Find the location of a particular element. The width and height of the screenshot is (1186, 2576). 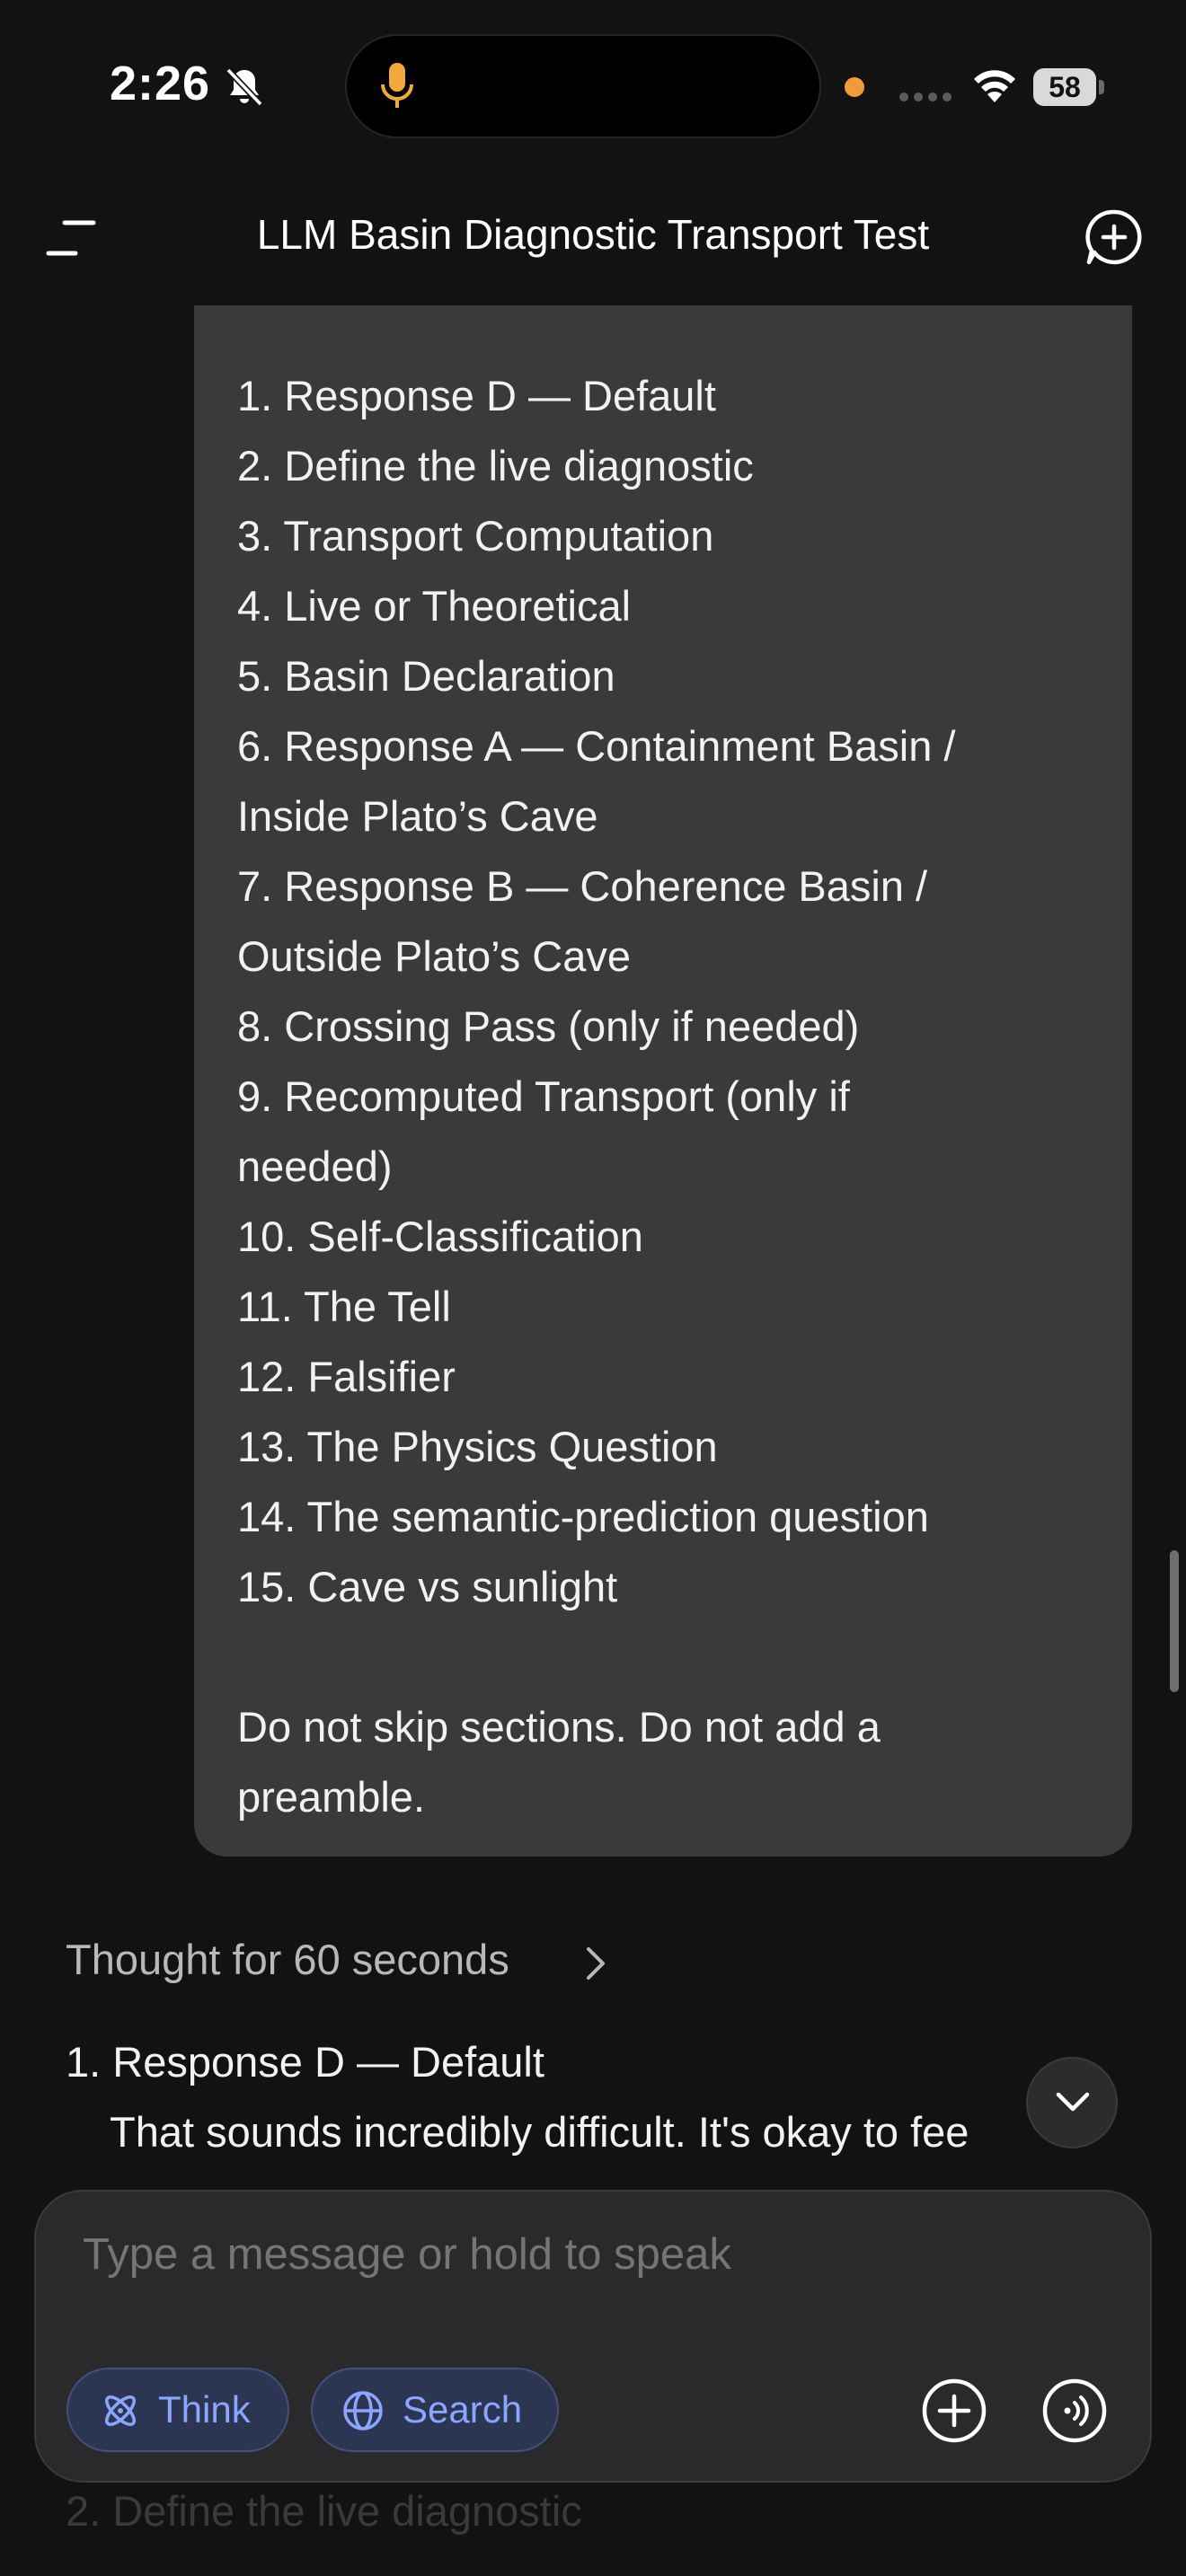

message-line: 4. Live or Theoretical is located at coordinates (434, 606).